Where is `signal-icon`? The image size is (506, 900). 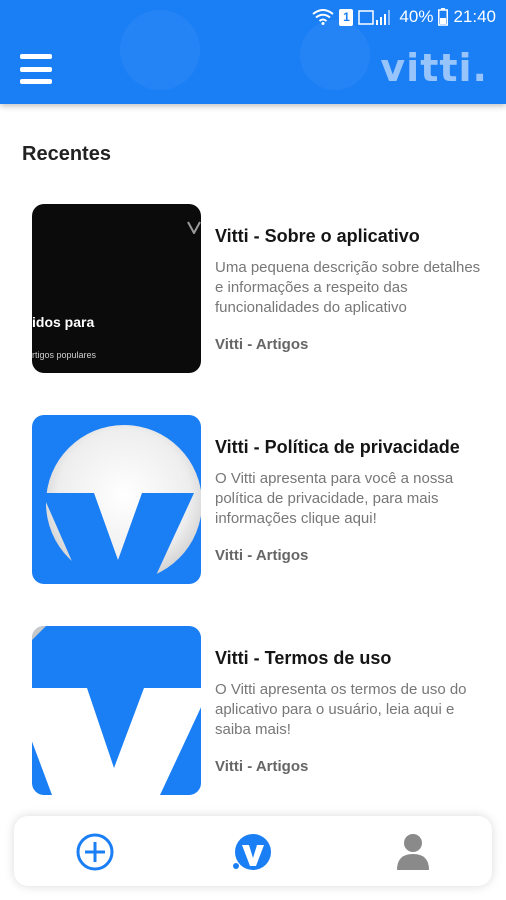
signal-icon is located at coordinates (376, 17).